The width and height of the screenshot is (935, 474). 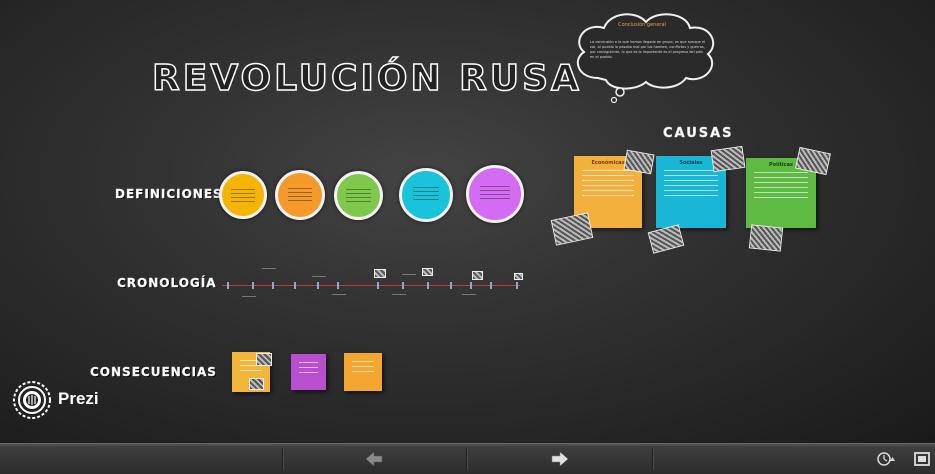 I want to click on autoplay-icon, so click(x=886, y=459).